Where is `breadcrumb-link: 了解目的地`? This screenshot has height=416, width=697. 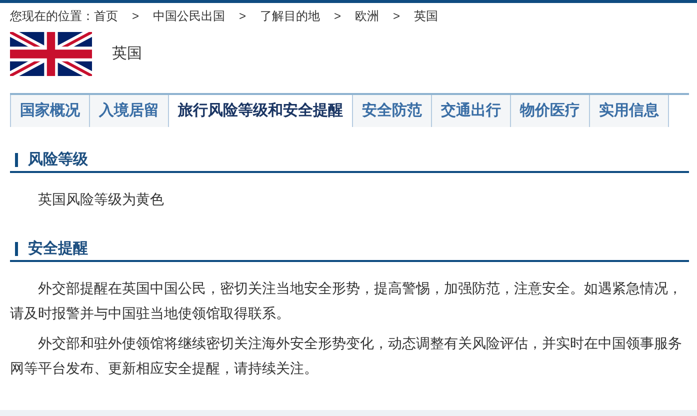
breadcrumb-link: 了解目的地 is located at coordinates (290, 16).